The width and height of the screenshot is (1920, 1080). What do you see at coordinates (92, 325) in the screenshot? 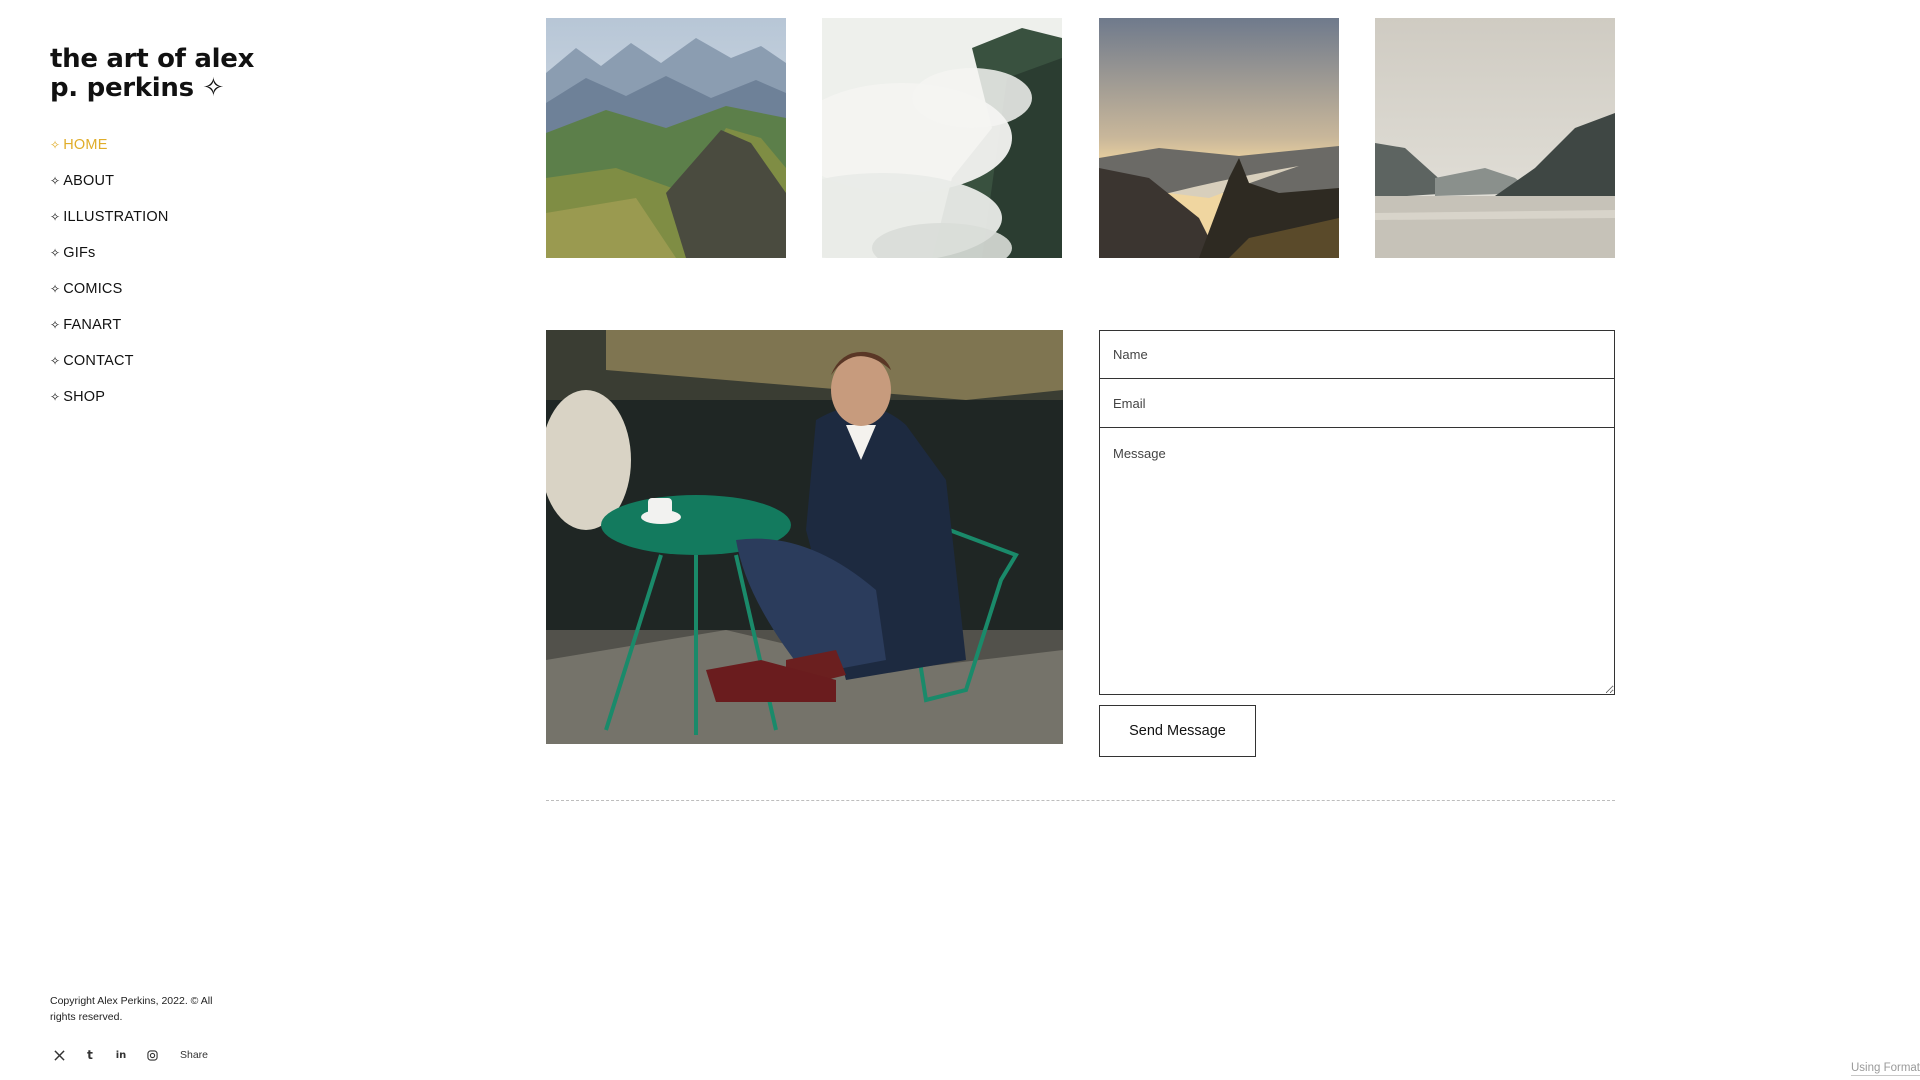
I see `nav-item-label: FANART` at bounding box center [92, 325].